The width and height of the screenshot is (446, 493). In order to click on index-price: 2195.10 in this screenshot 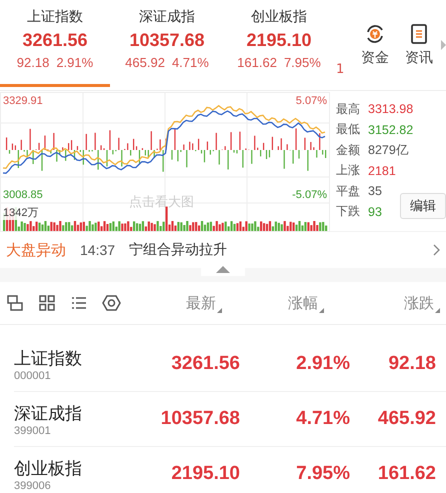, I will do `click(279, 40)`.